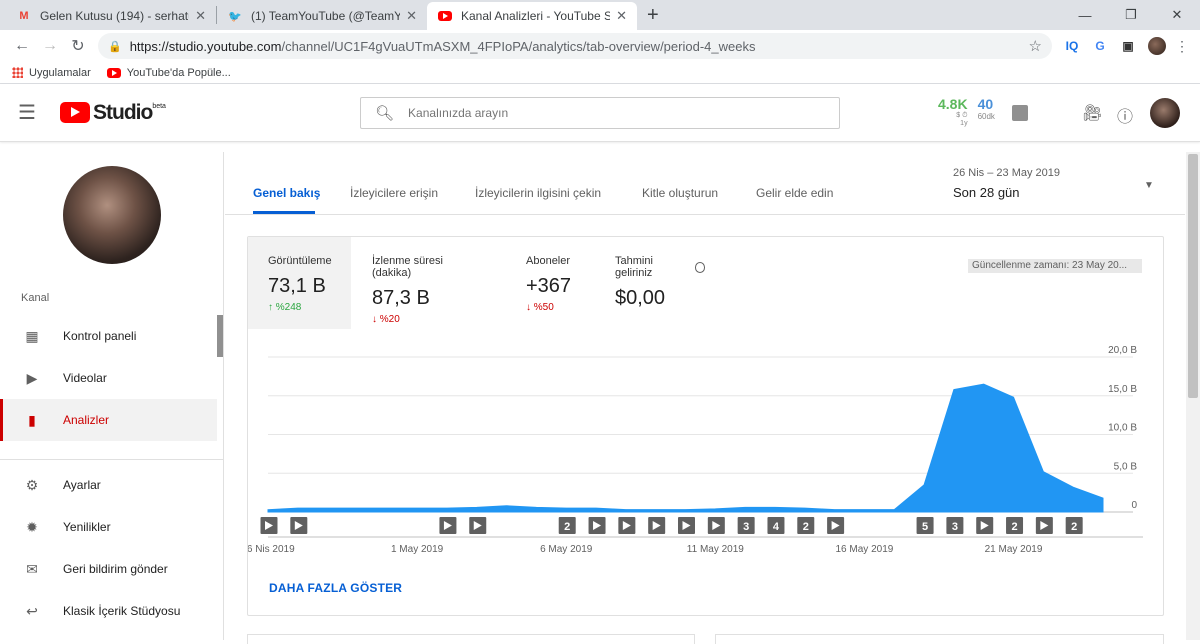  Describe the element at coordinates (326, 16) in the screenshot. I see `tab-title: (1) TeamYouTube (@TeamYouTub` at that location.